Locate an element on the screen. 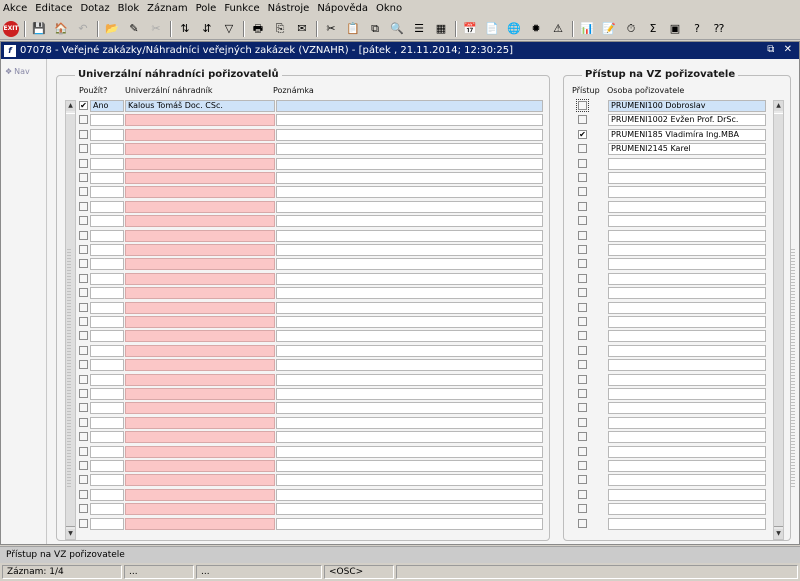 The width and height of the screenshot is (800, 581). table-row: ✔ PRUMENI185 Vladimíra Ing.MBA is located at coordinates (669, 135).